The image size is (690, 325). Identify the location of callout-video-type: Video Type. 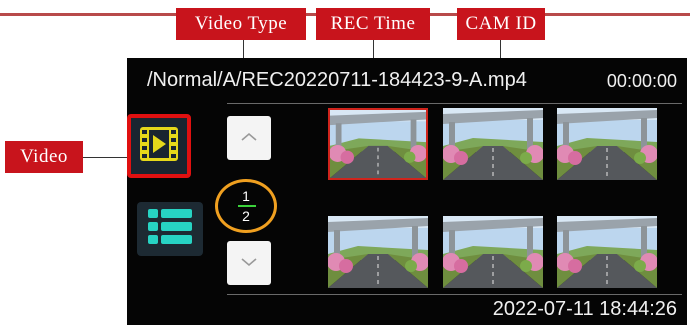
(241, 24).